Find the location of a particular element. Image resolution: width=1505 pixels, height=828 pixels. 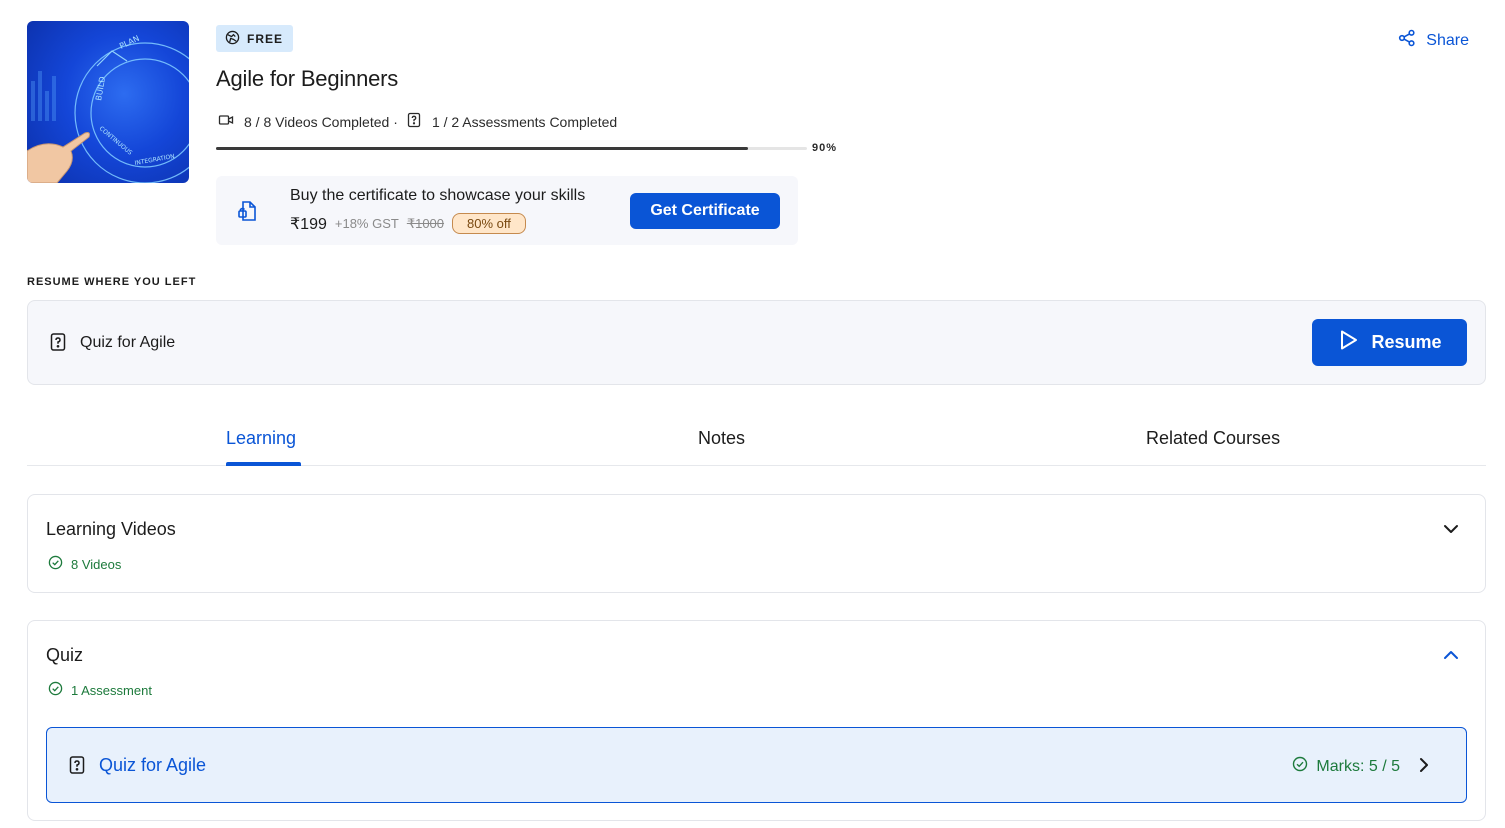

get-certificate-button: Get Certificate is located at coordinates (705, 211).